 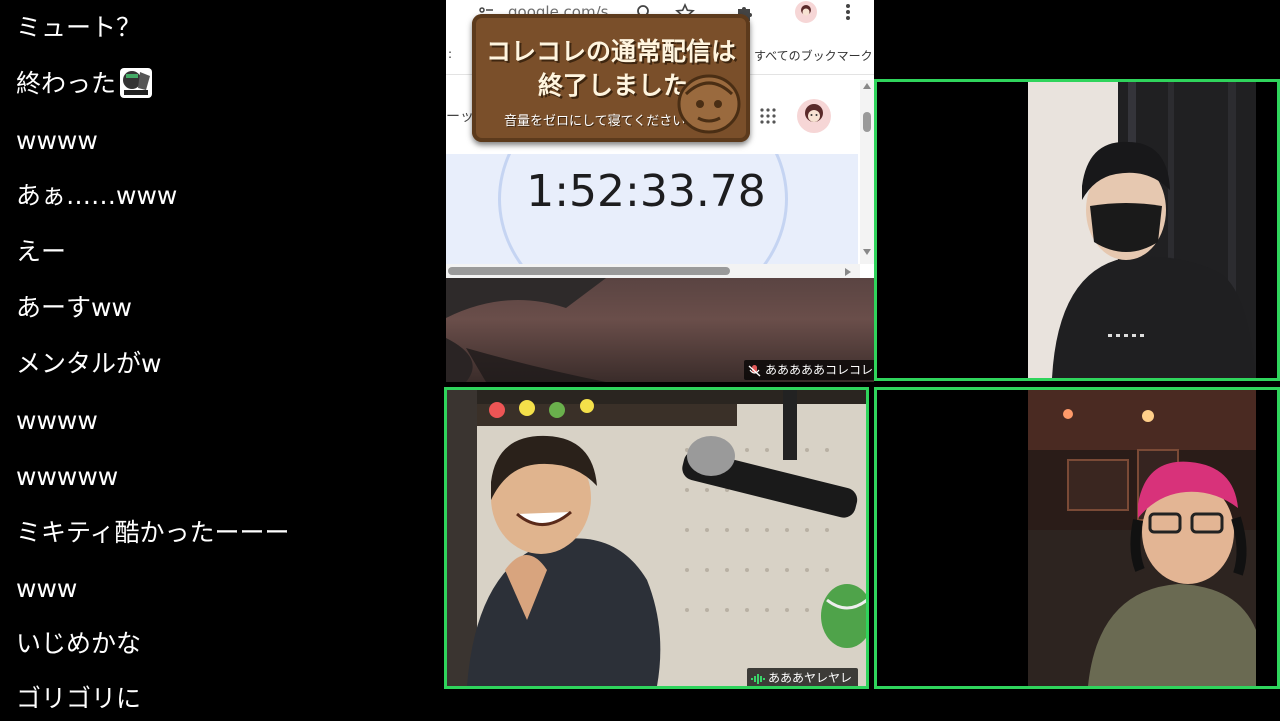 I want to click on participant-nametag: あああああコレコレ, so click(x=810, y=370).